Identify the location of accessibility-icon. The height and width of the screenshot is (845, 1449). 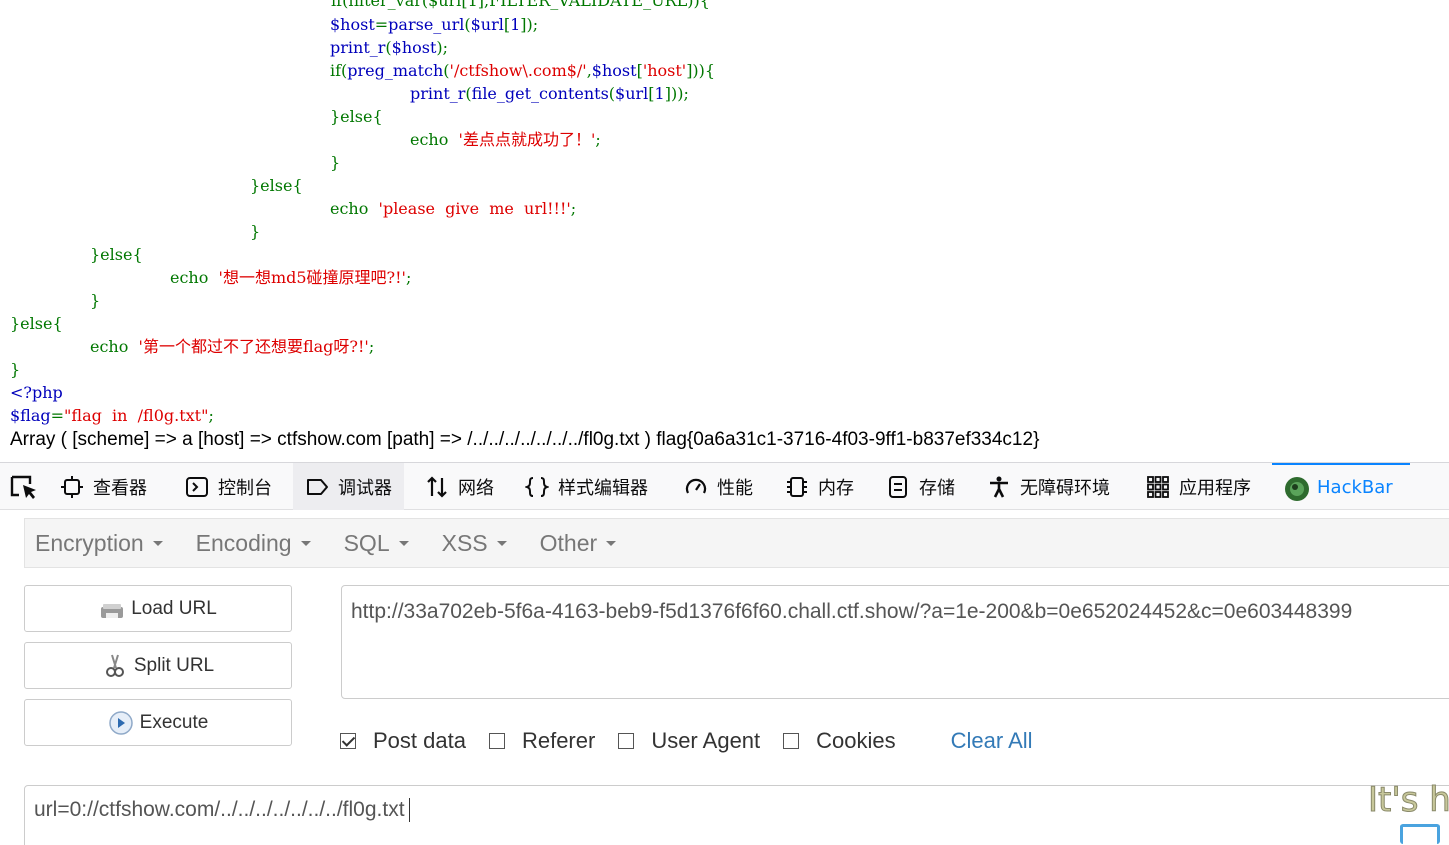
(999, 487).